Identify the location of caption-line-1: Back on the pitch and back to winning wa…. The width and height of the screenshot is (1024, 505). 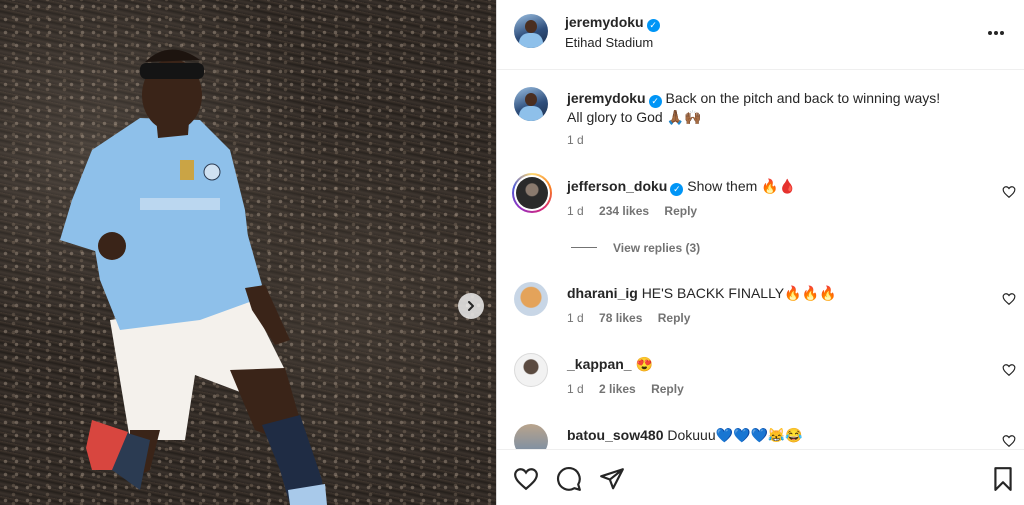
(803, 98).